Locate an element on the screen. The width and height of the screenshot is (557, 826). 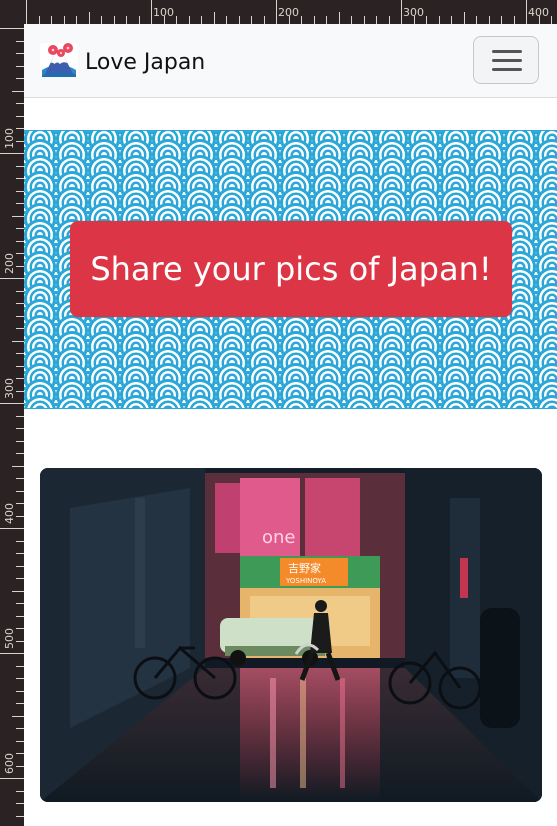
ruler-label: 600 is located at coordinates (9, 763).